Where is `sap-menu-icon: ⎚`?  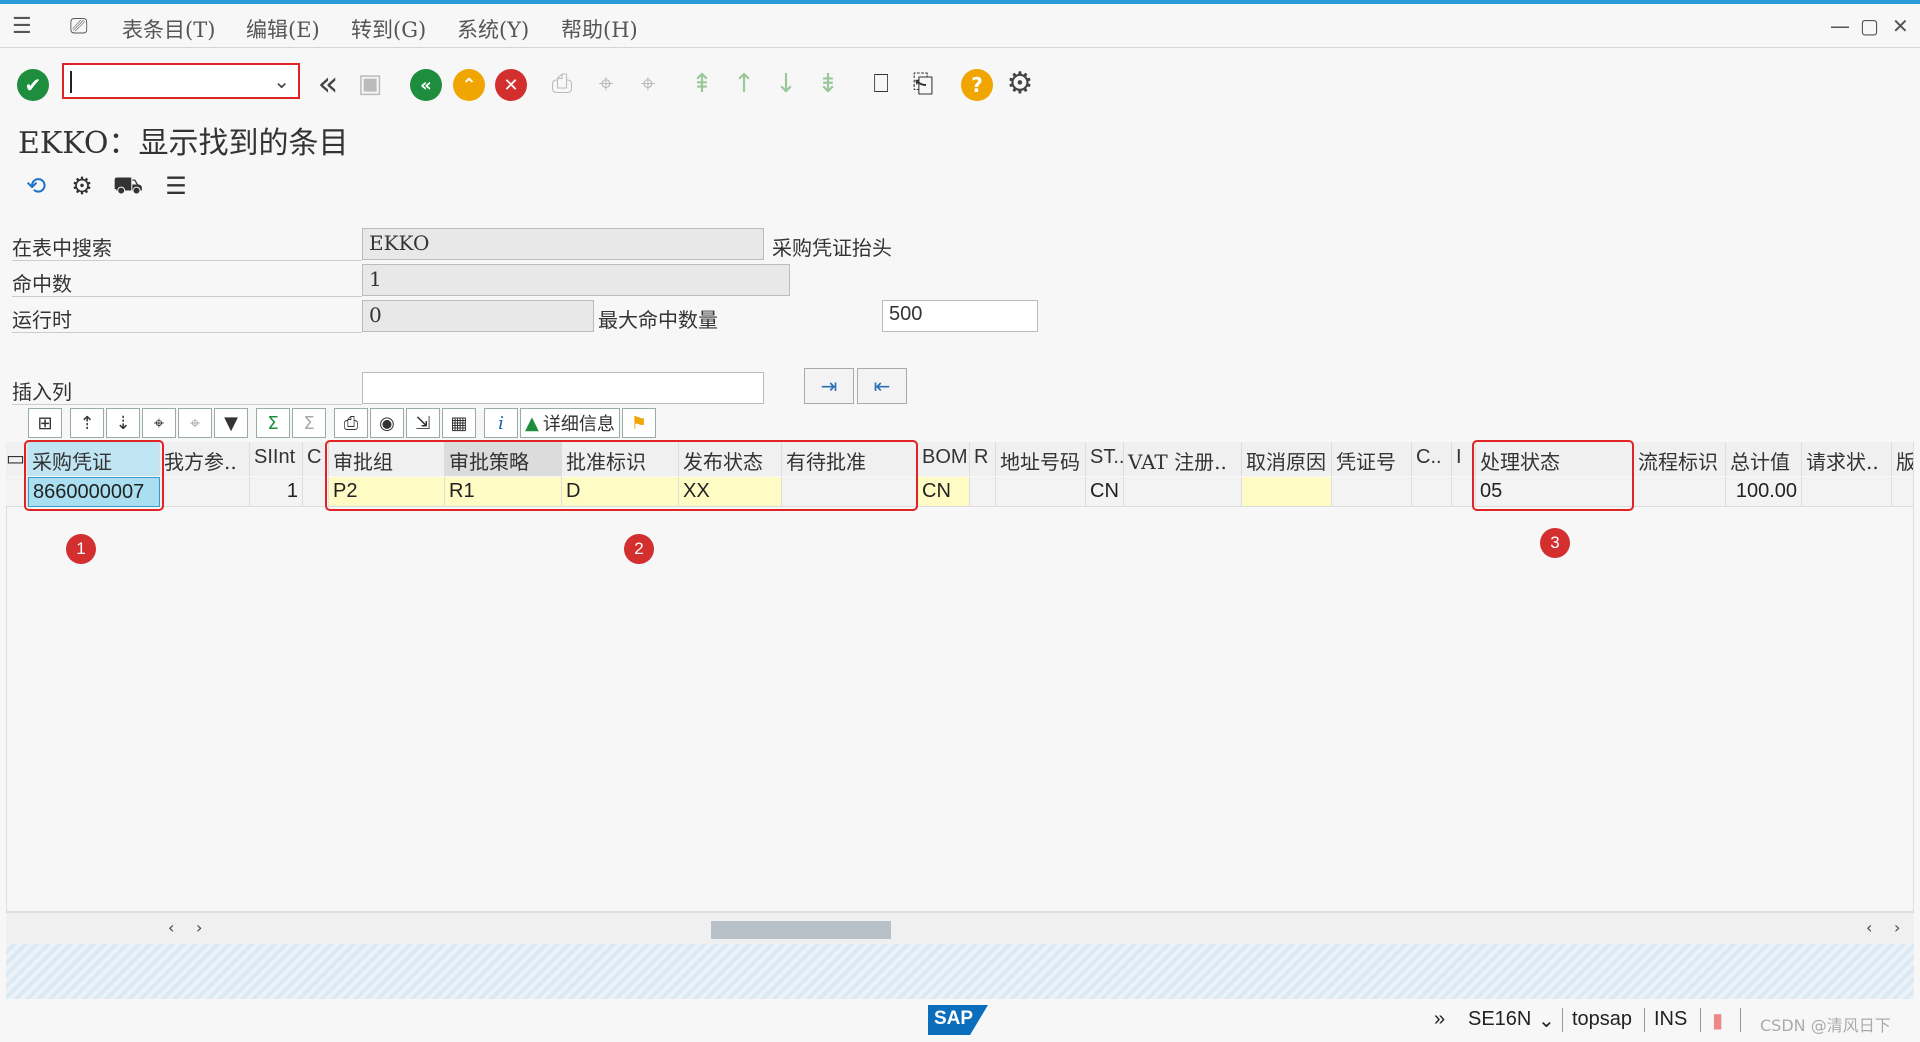
sap-menu-icon: ⎚ is located at coordinates (79, 26).